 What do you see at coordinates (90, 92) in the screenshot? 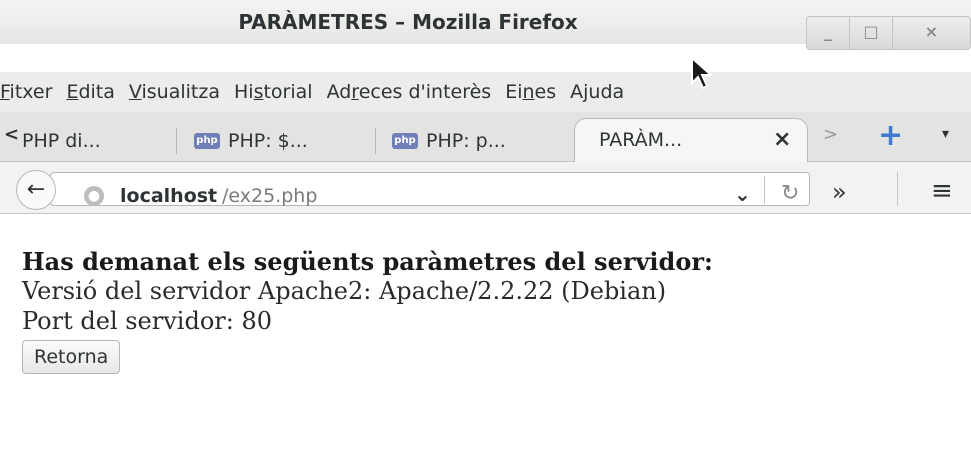
I see `menu-edita: Edita` at bounding box center [90, 92].